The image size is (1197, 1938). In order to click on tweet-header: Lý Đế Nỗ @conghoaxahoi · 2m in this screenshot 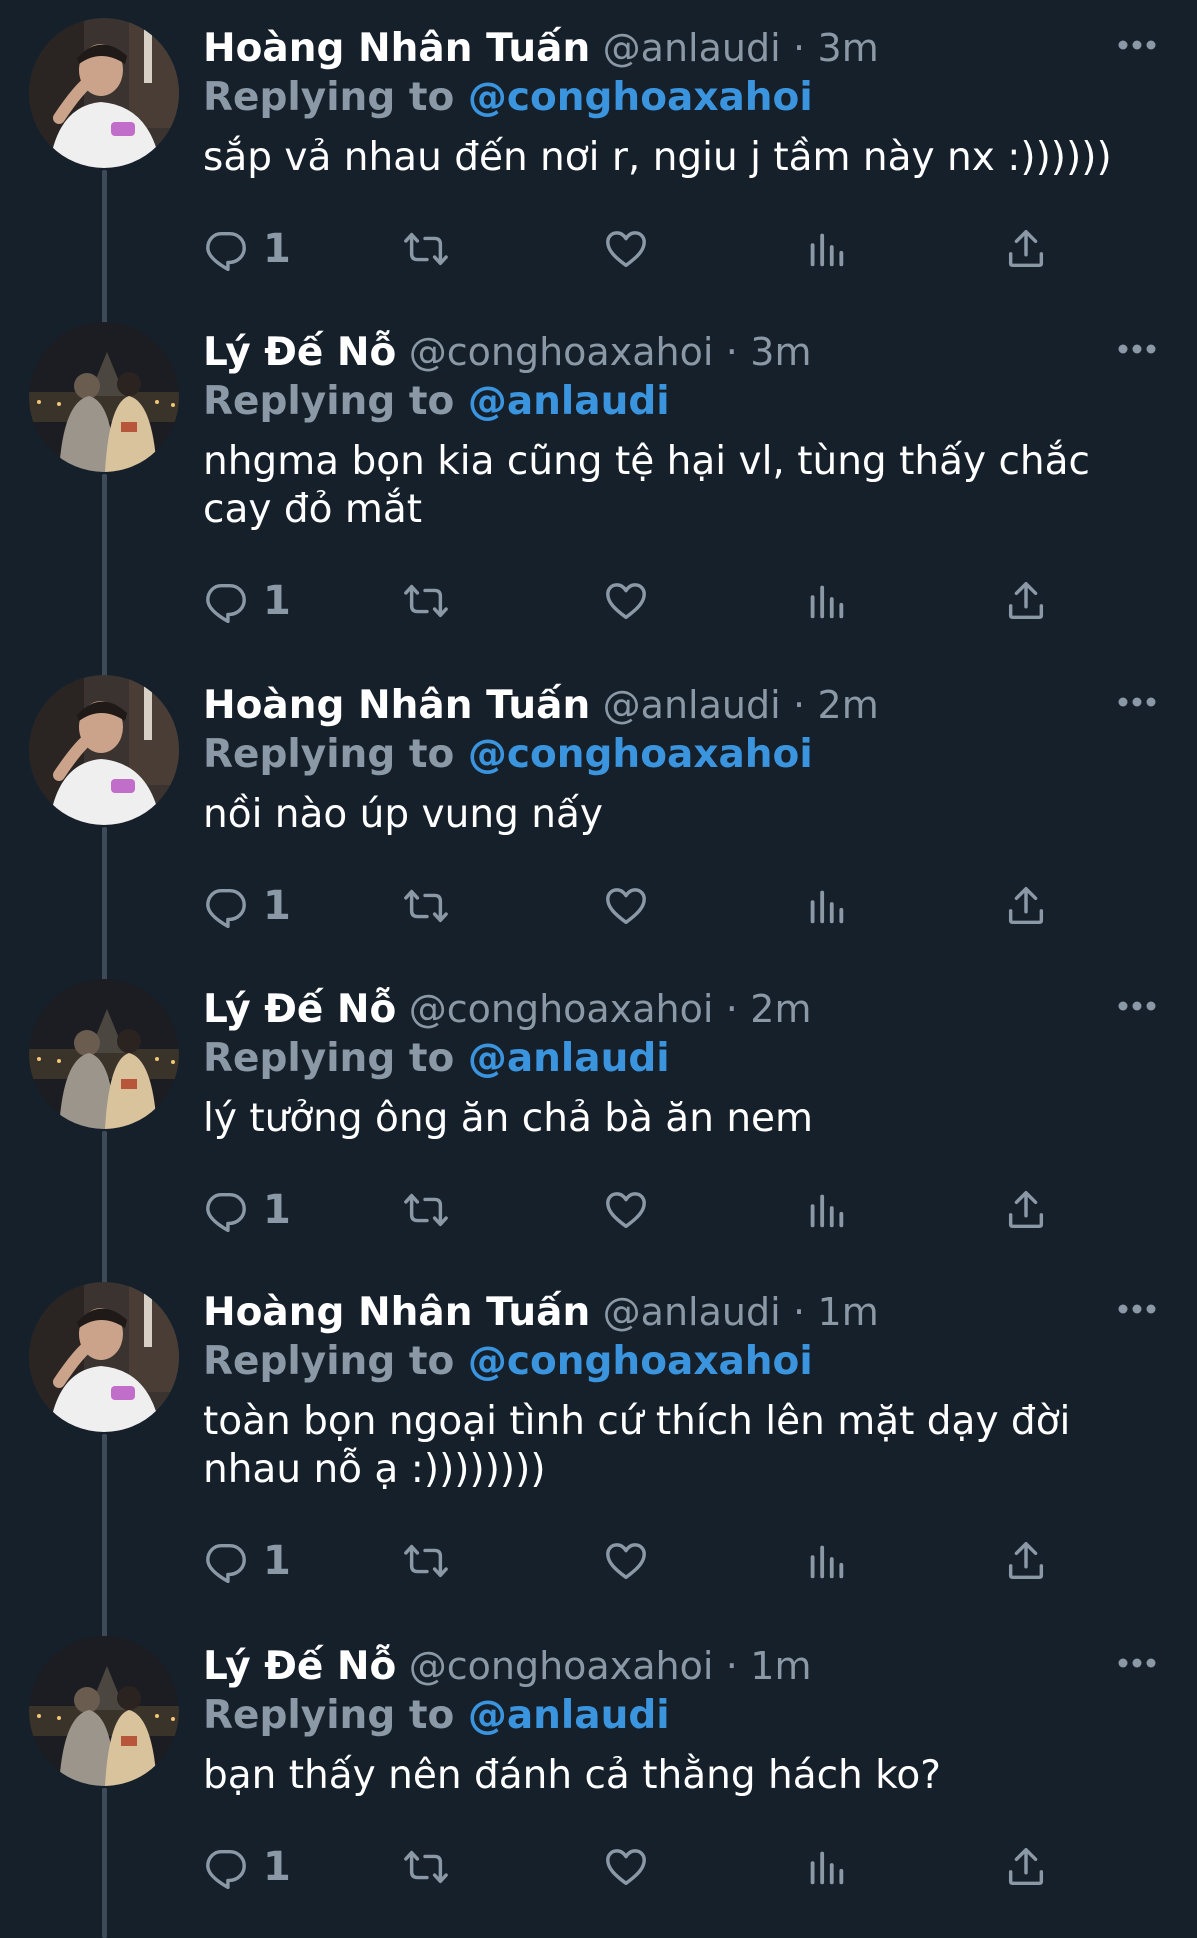, I will do `click(507, 1009)`.